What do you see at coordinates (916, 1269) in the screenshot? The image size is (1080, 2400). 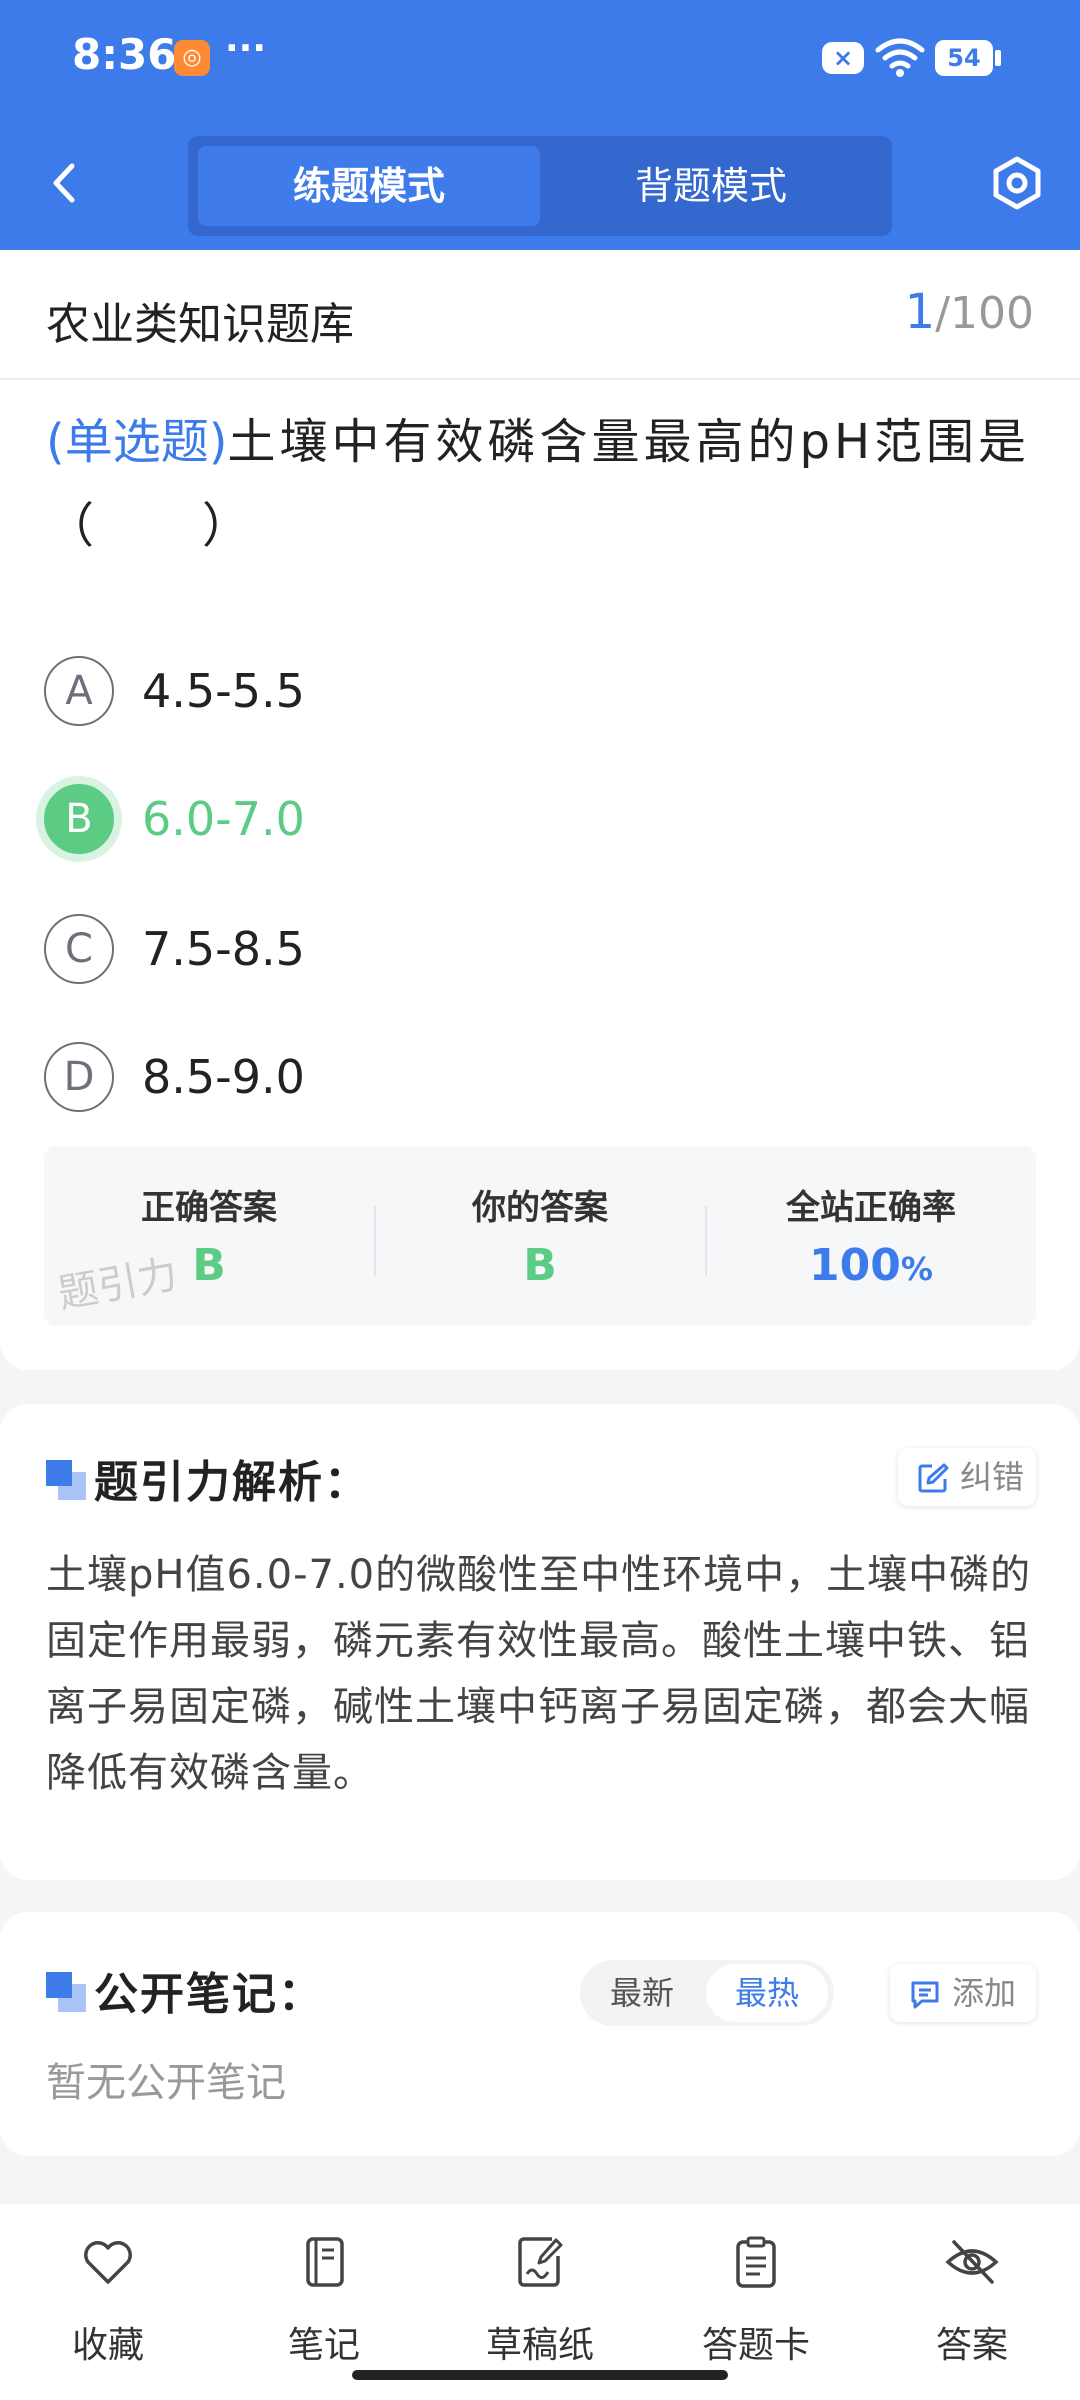 I see `accuracy-unit: %` at bounding box center [916, 1269].